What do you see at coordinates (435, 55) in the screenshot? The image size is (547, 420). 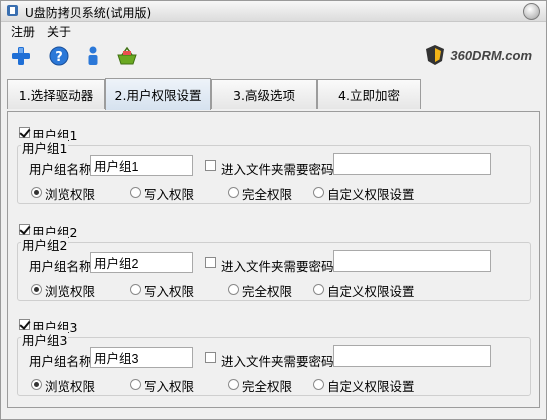 I see `shield-logo-icon` at bounding box center [435, 55].